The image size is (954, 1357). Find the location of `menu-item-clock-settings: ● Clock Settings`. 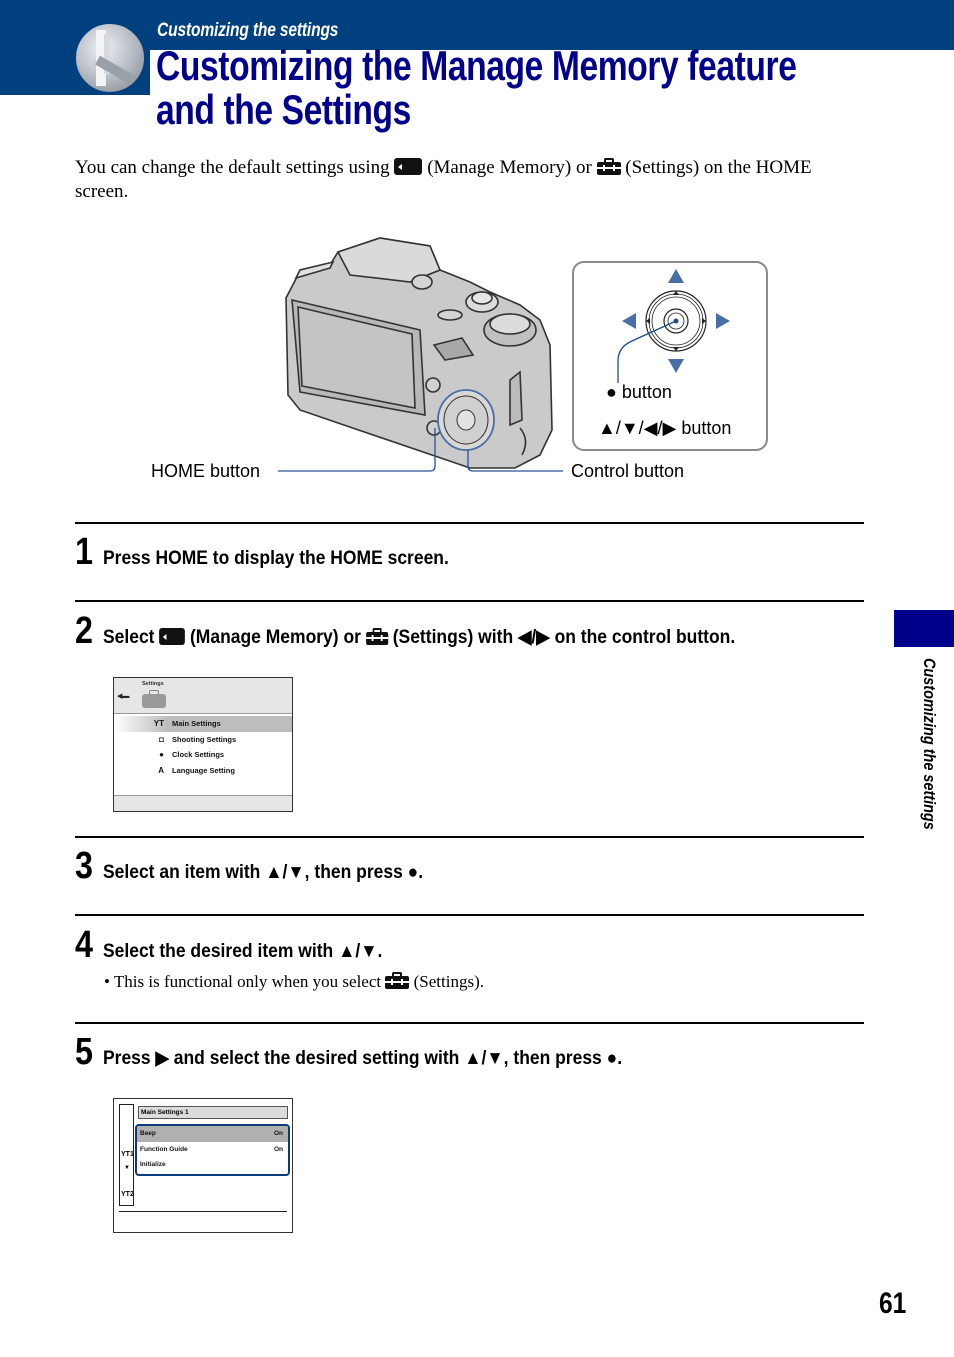

menu-item-clock-settings: ● Clock Settings is located at coordinates (203, 755).